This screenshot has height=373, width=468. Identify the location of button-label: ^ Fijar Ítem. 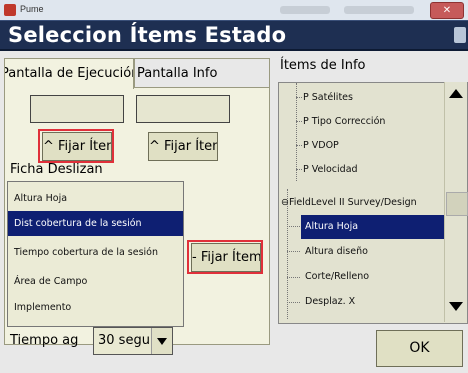
(183, 146).